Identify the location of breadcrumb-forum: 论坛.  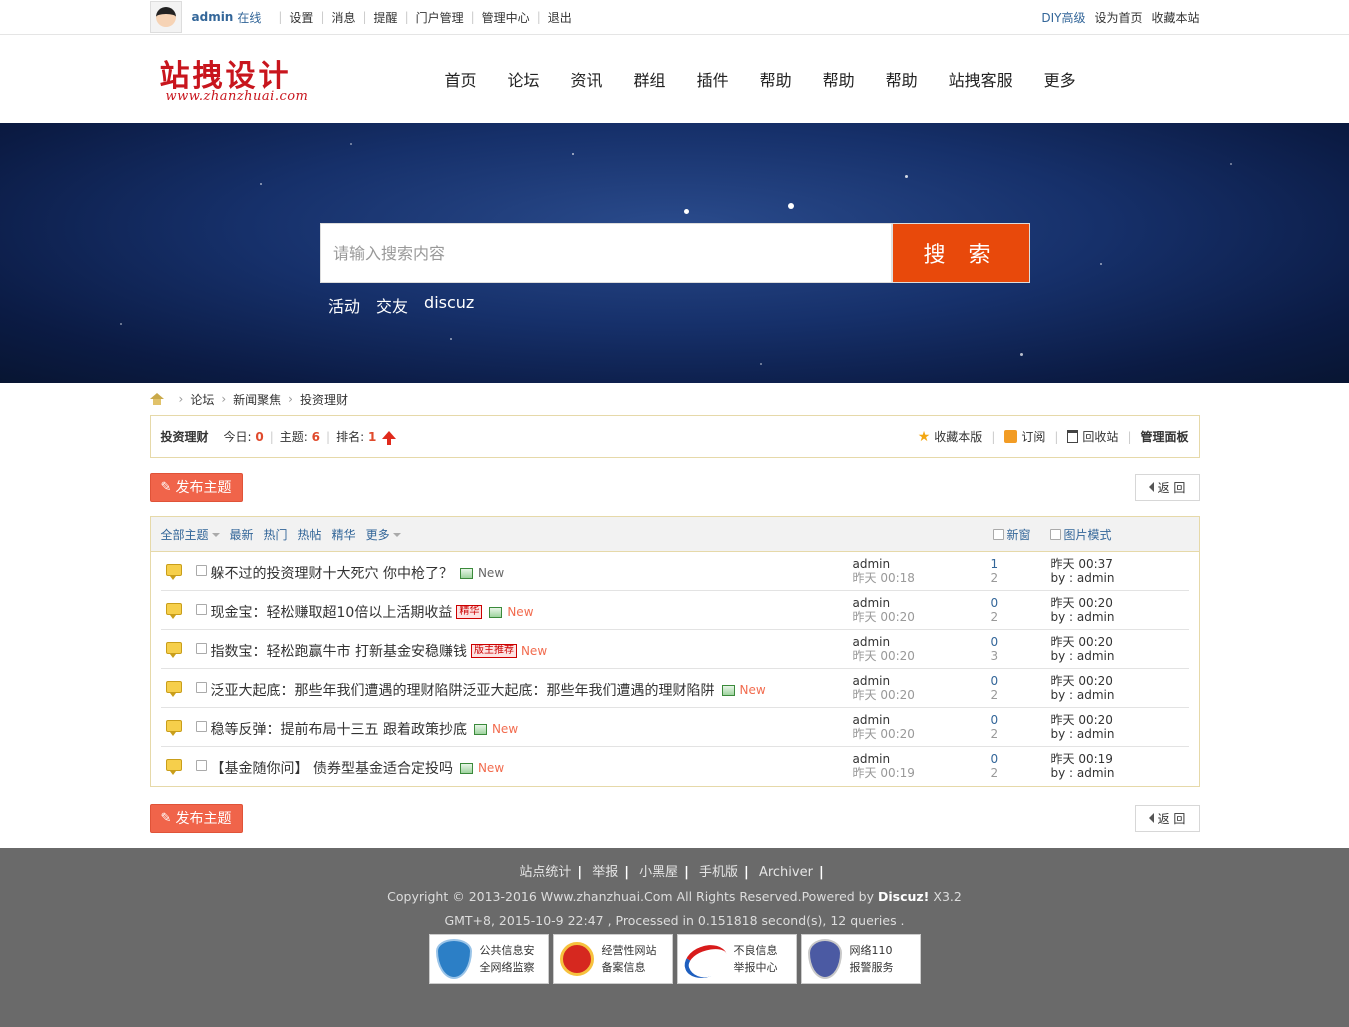
(202, 399).